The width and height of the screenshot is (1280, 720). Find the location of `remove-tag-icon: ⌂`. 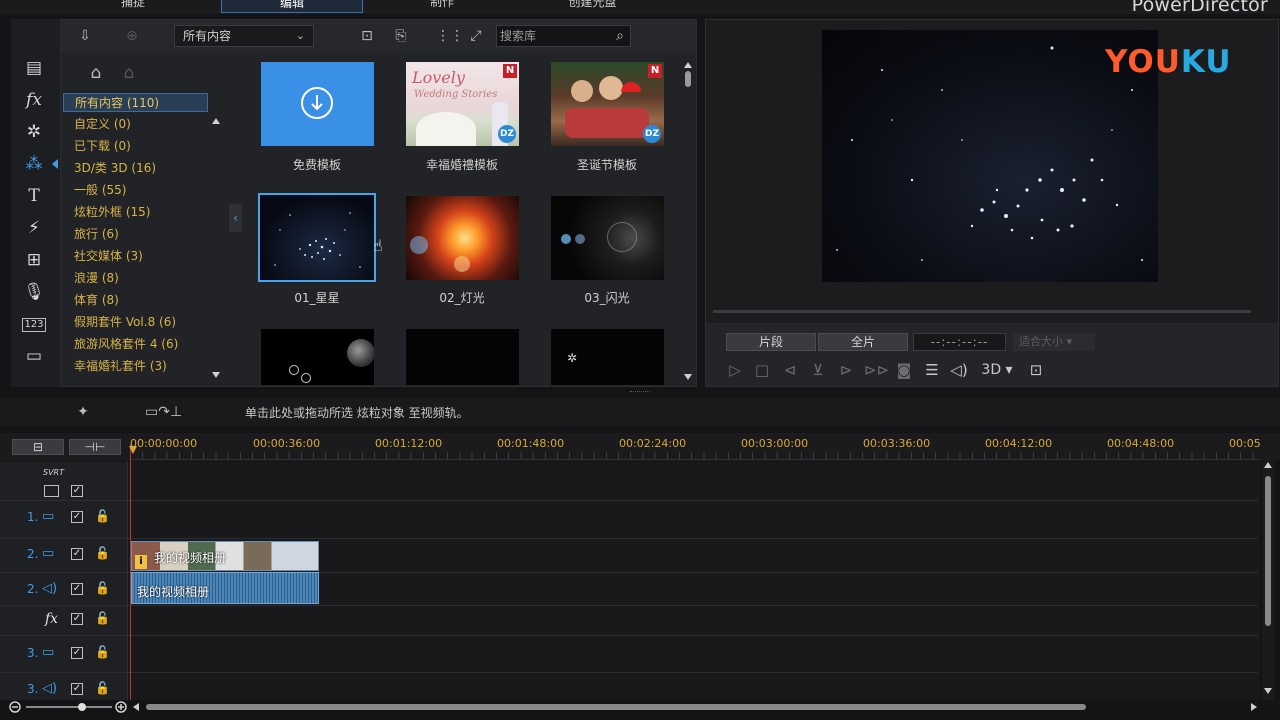

remove-tag-icon: ⌂ is located at coordinates (129, 73).